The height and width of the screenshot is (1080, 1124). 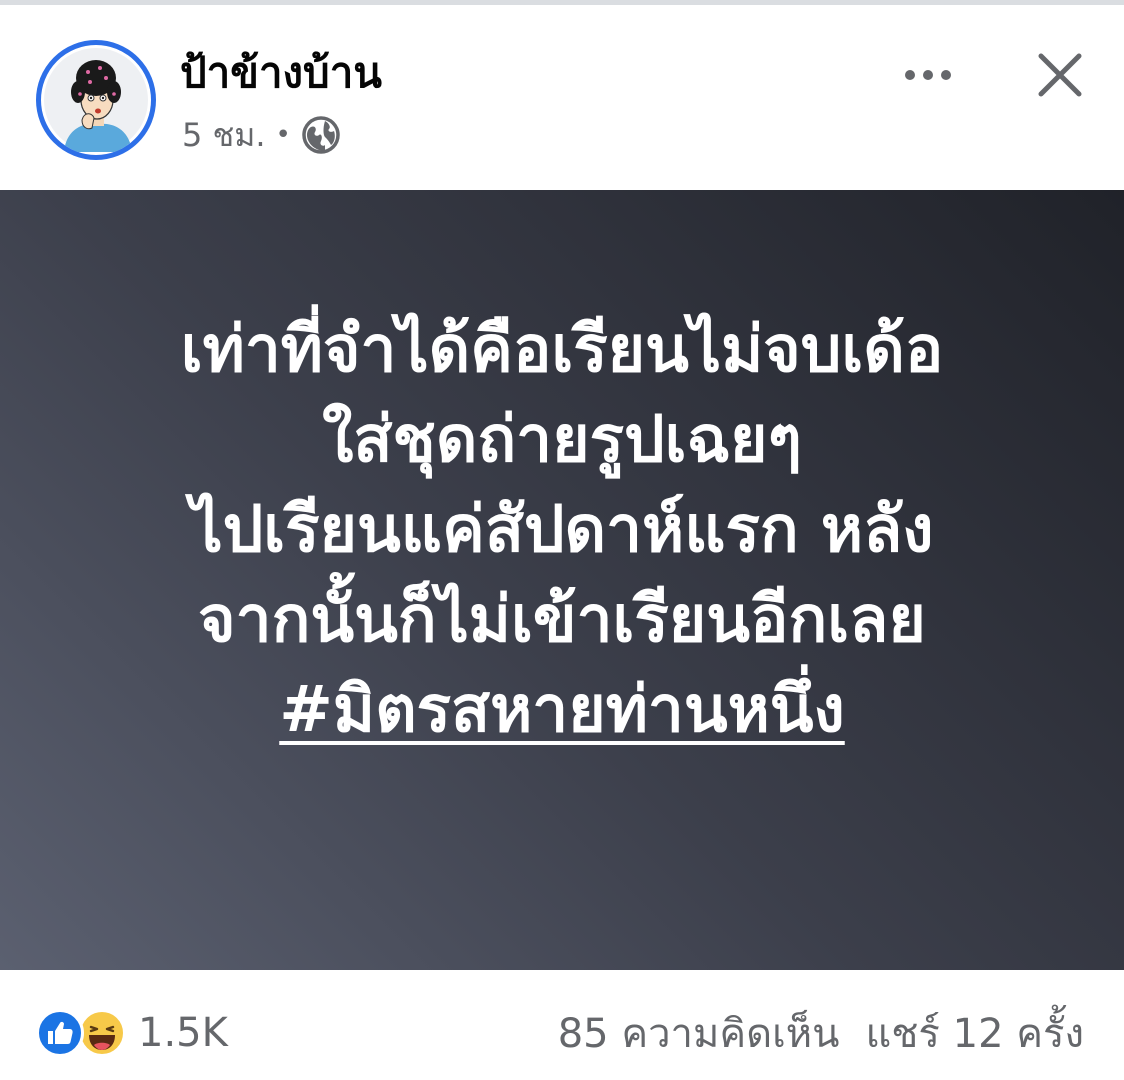 What do you see at coordinates (60, 1033) in the screenshot?
I see `like-icon` at bounding box center [60, 1033].